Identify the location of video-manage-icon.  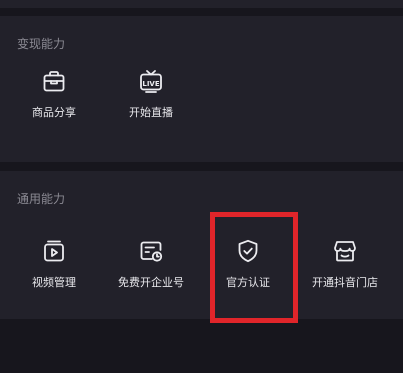
(54, 251).